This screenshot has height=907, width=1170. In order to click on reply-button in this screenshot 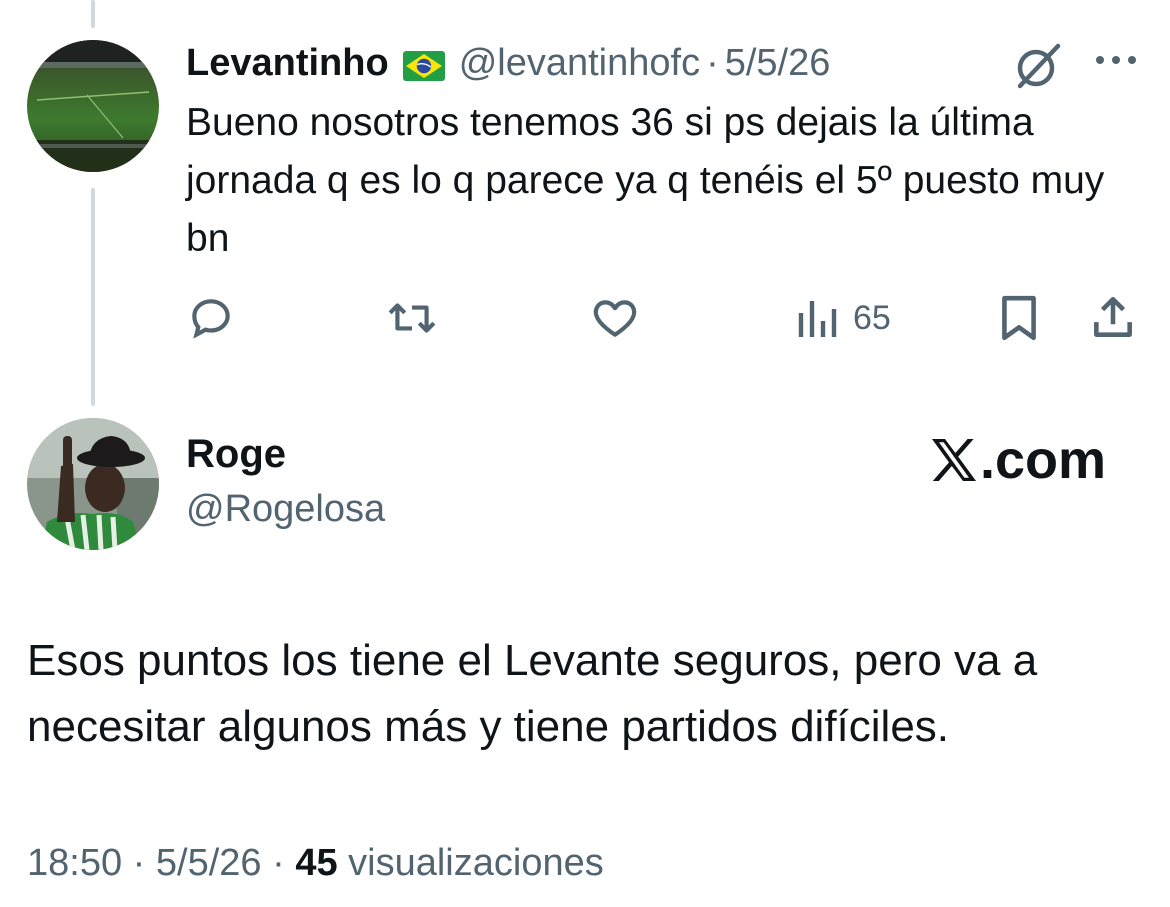, I will do `click(211, 318)`.